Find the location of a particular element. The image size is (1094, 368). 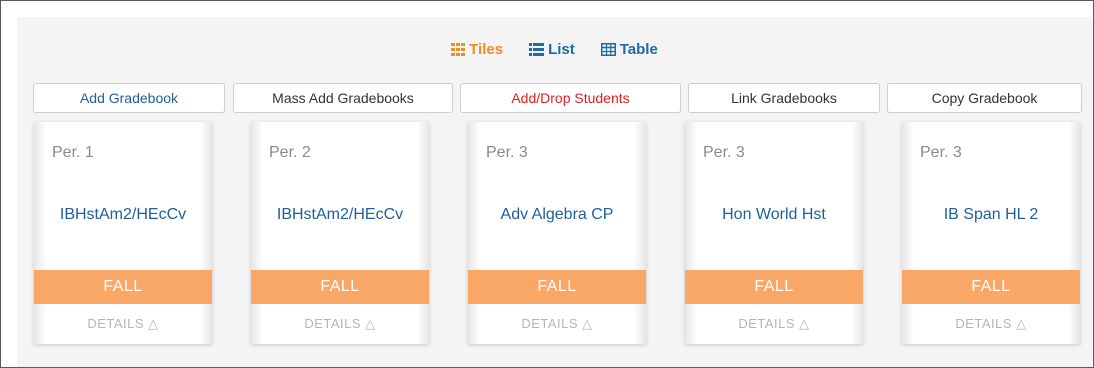

gradebook-tile: Per. 3 Hon World Hst FALL DETAILS △ is located at coordinates (774, 233).